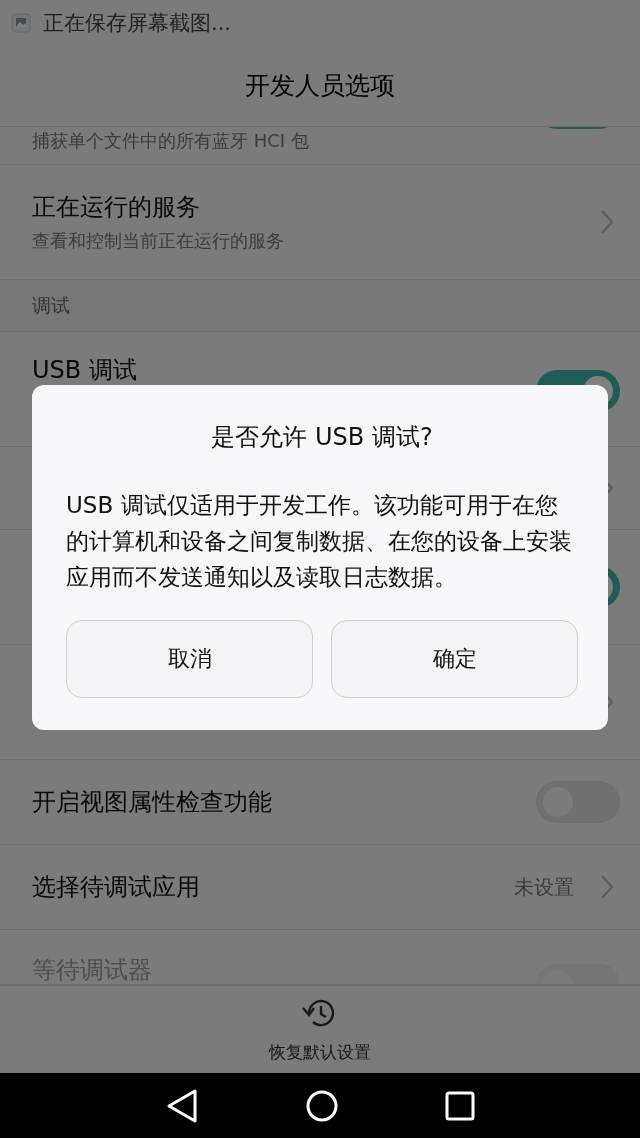  Describe the element at coordinates (460, 1105) in the screenshot. I see `recents-icon` at that location.